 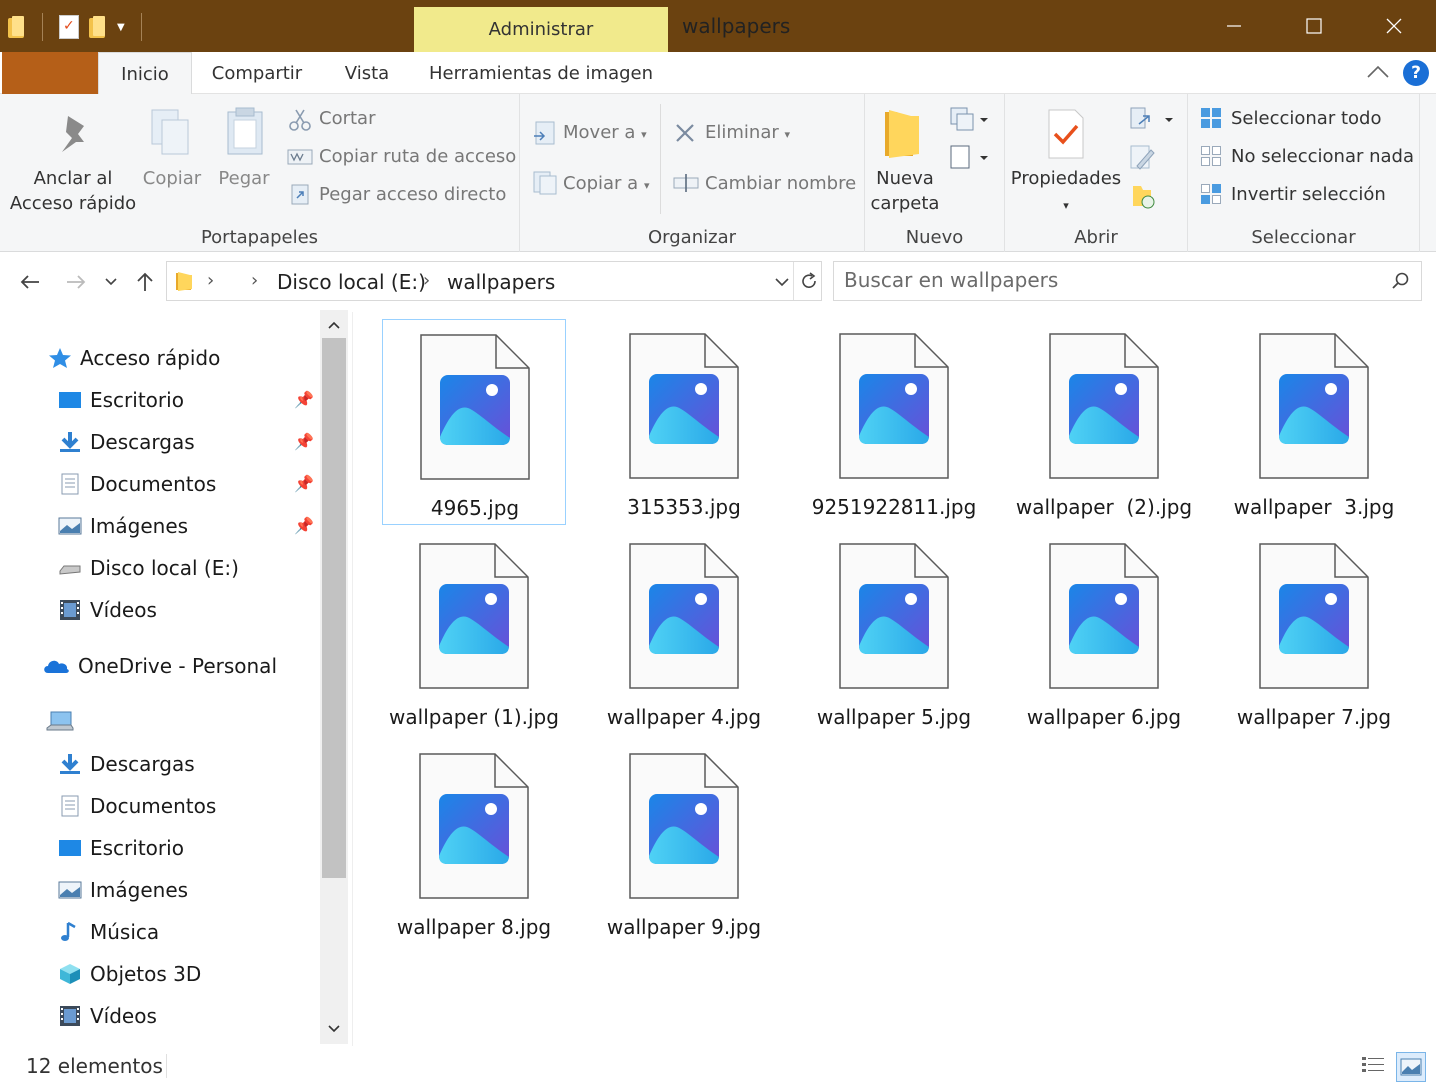 What do you see at coordinates (969, 120) in the screenshot?
I see `new-item-icon` at bounding box center [969, 120].